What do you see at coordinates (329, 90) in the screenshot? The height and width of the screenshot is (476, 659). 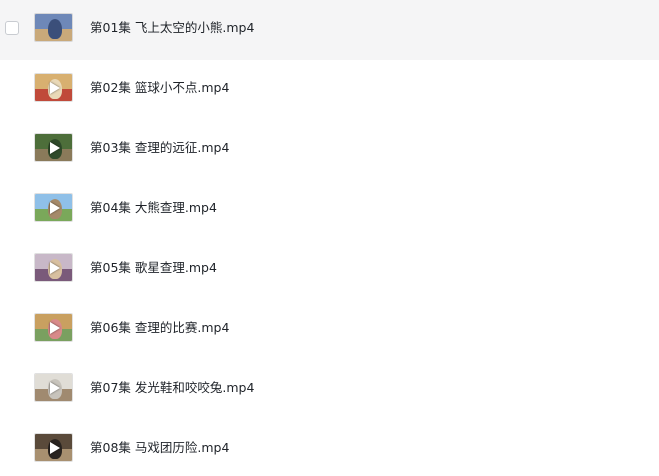 I see `file-row: 第02集 篮球小不点.mp4` at bounding box center [329, 90].